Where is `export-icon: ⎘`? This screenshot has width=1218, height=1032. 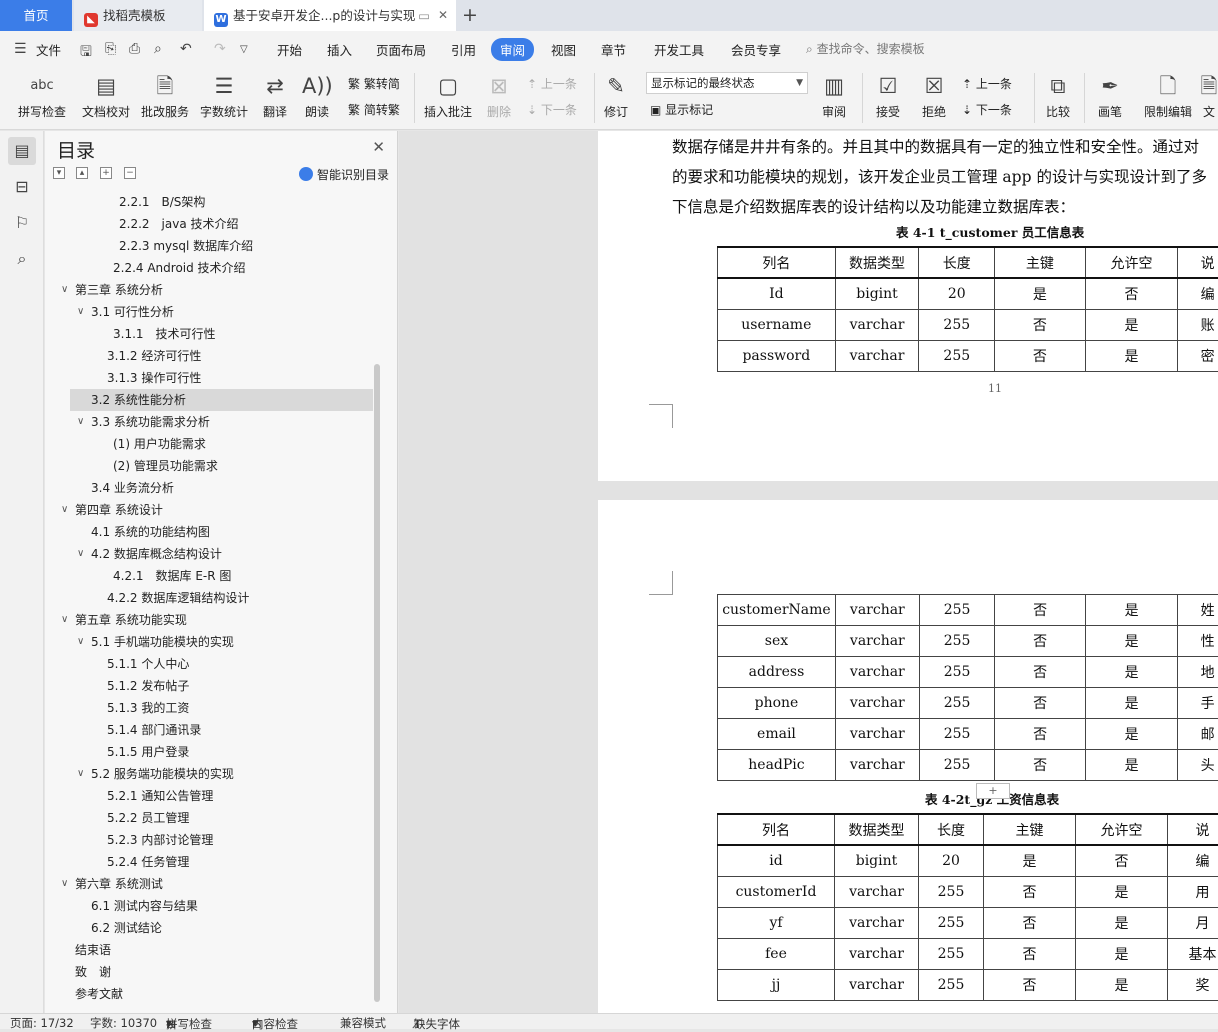
export-icon: ⎘ is located at coordinates (110, 49).